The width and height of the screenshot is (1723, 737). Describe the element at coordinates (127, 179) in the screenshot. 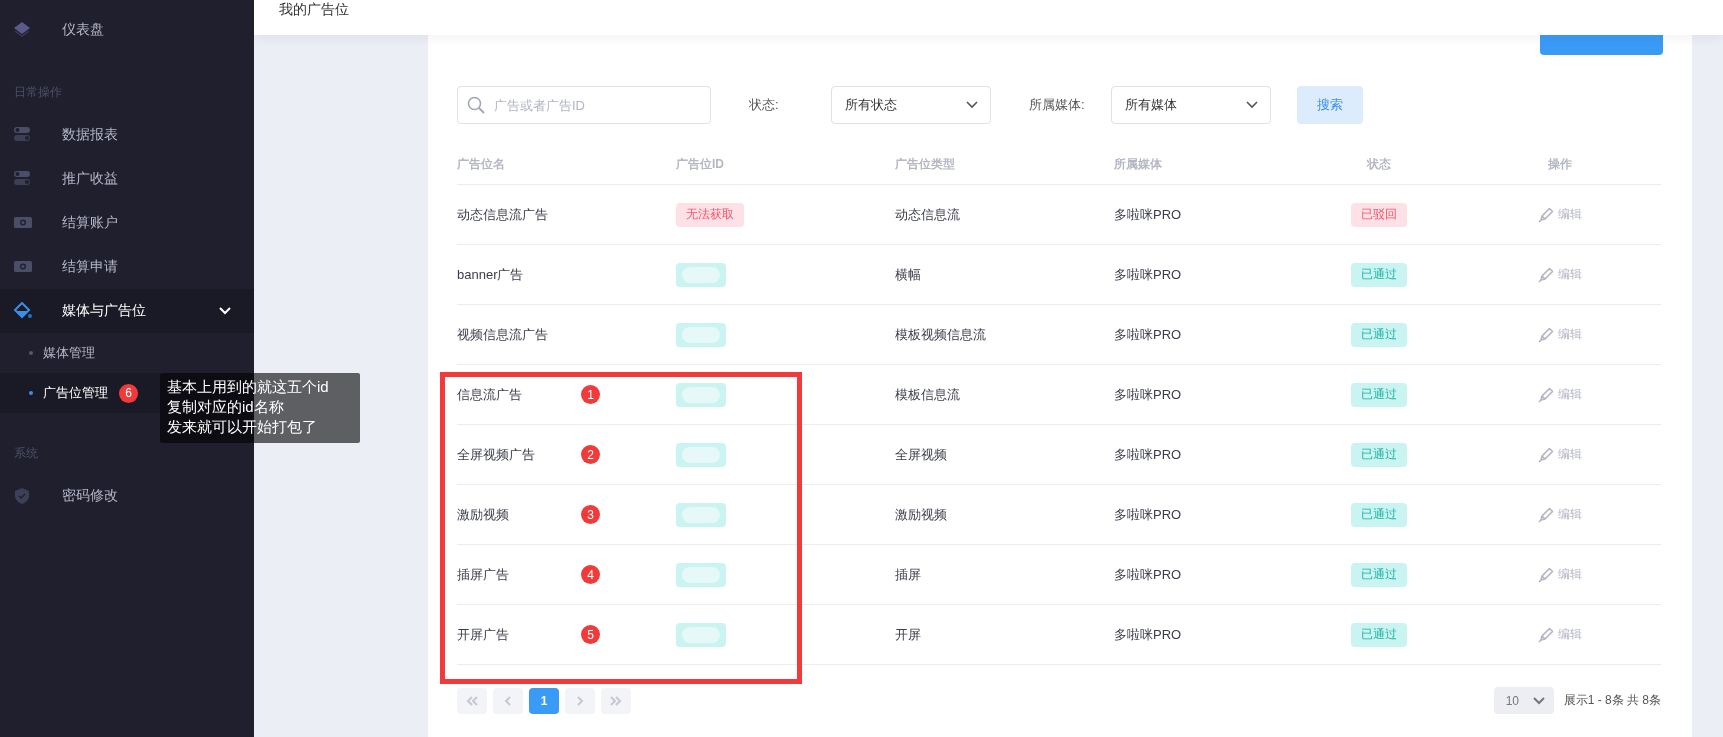

I see `sidebar-item: 推广收益` at that location.